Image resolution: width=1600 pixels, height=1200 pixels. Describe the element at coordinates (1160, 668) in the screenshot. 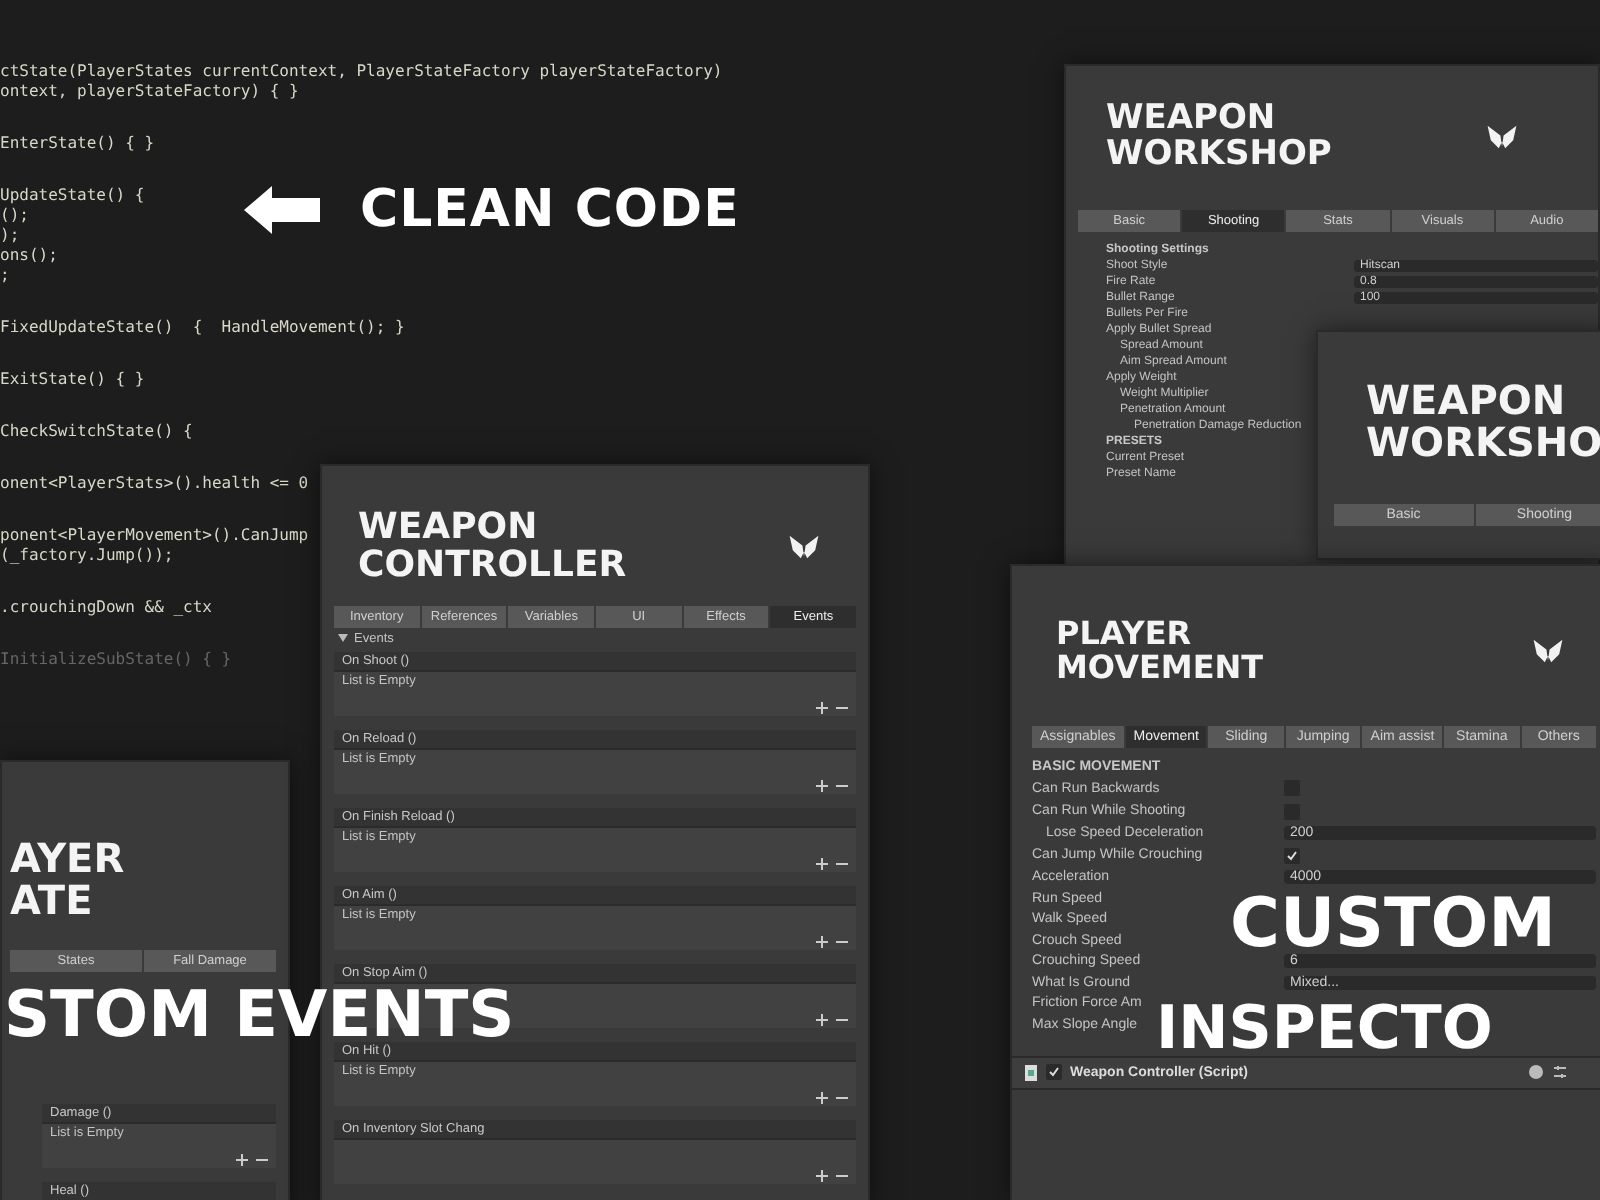

I see `panel-title: MOVEMENT` at that location.